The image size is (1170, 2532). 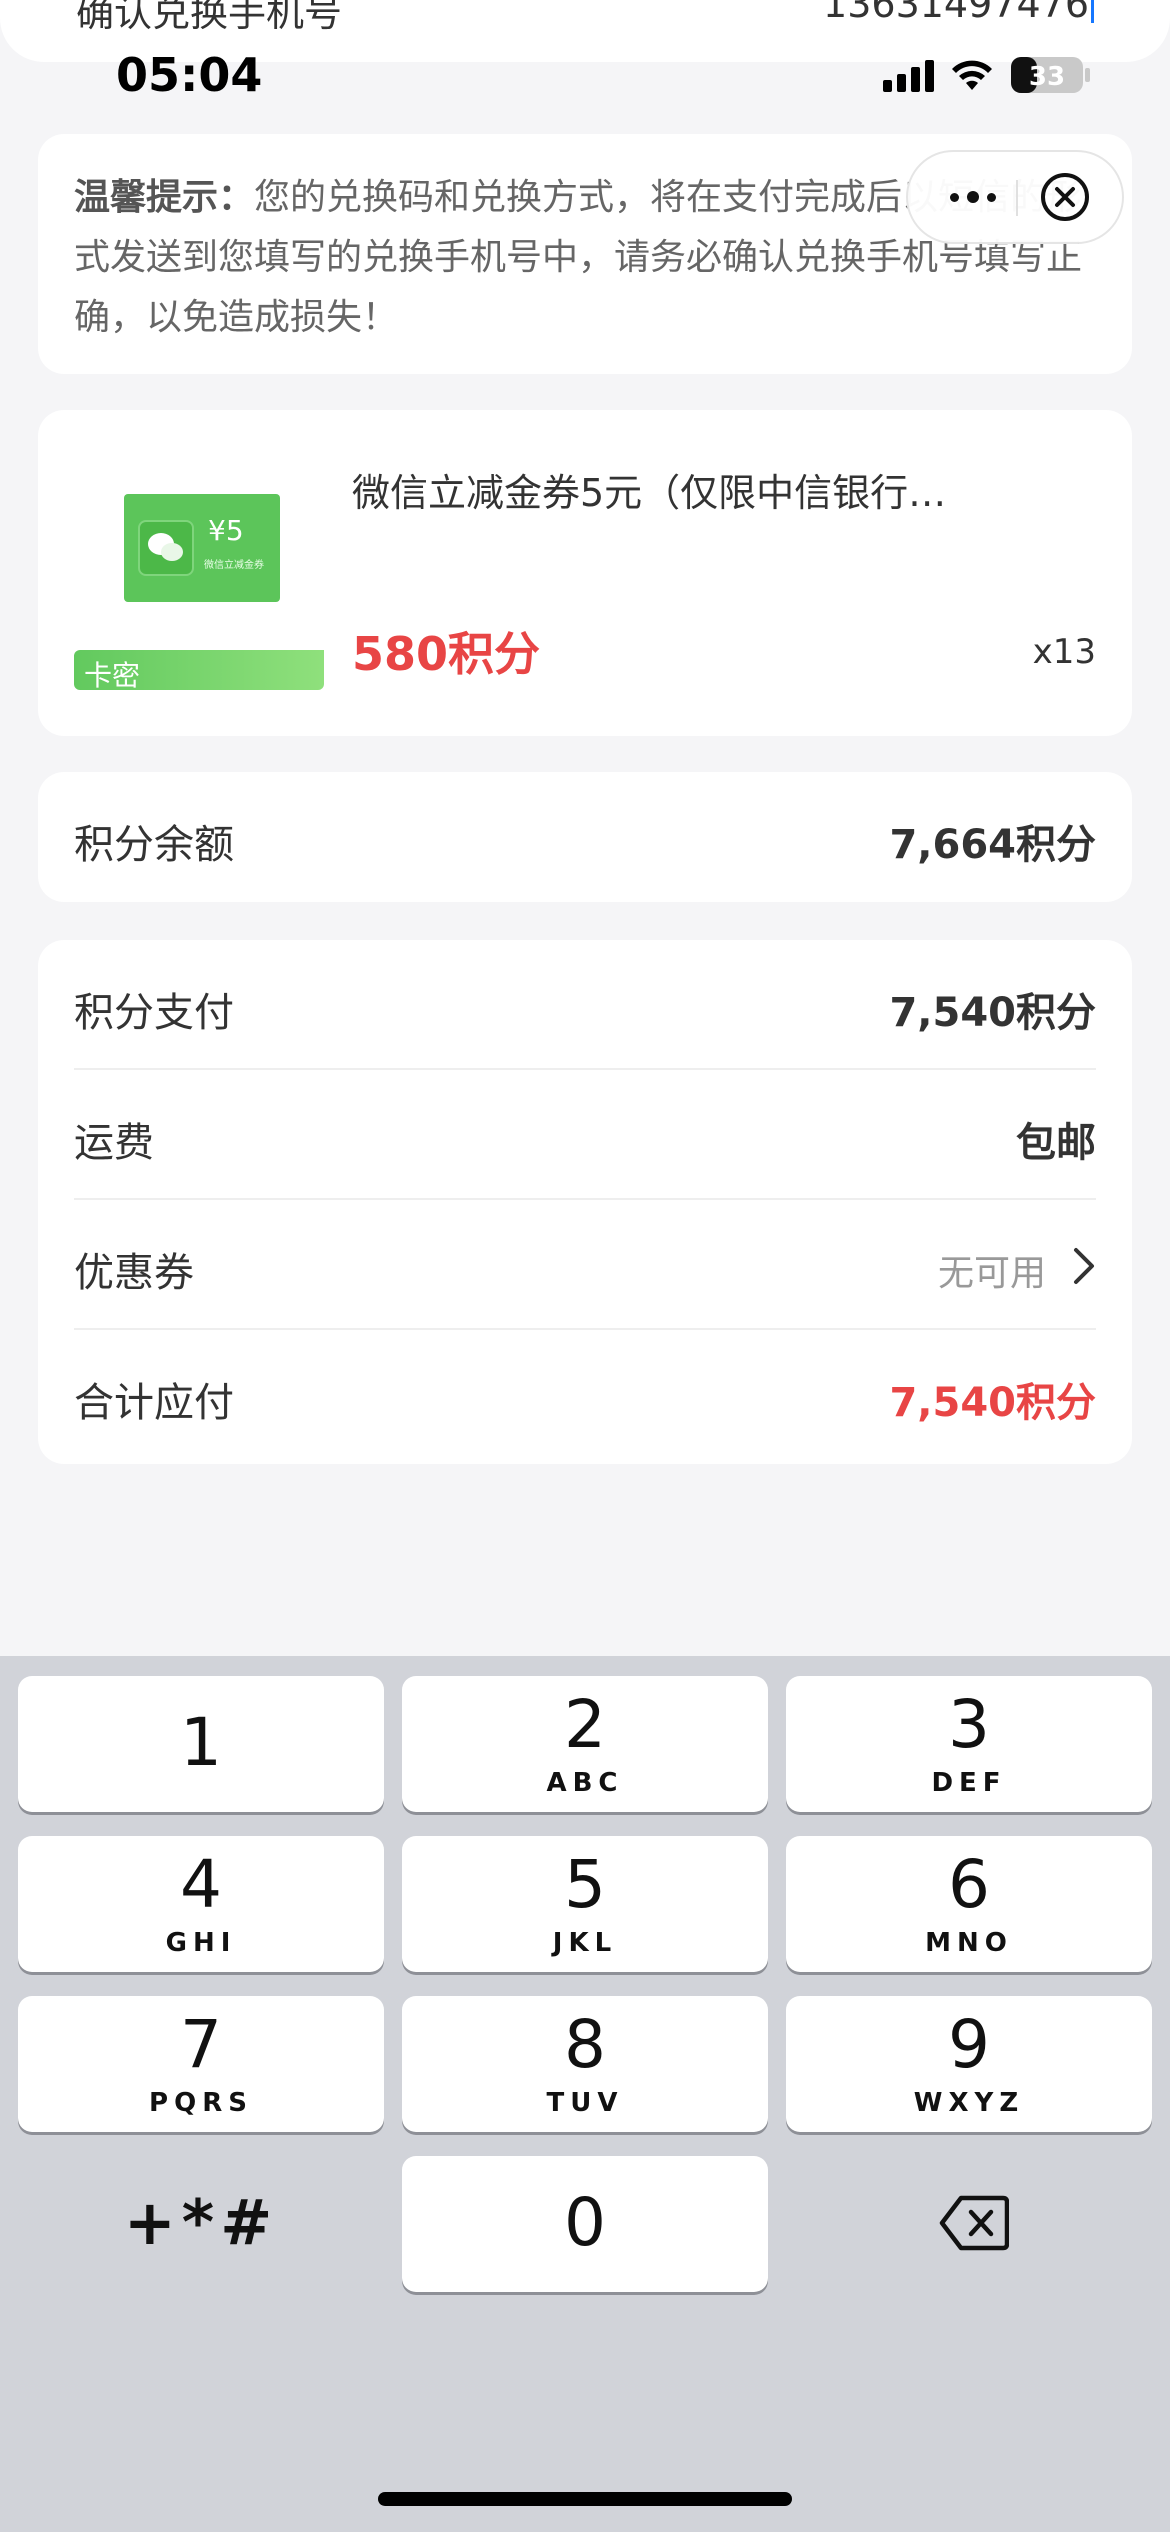 What do you see at coordinates (189, 75) in the screenshot?
I see `status-time: 05:04` at bounding box center [189, 75].